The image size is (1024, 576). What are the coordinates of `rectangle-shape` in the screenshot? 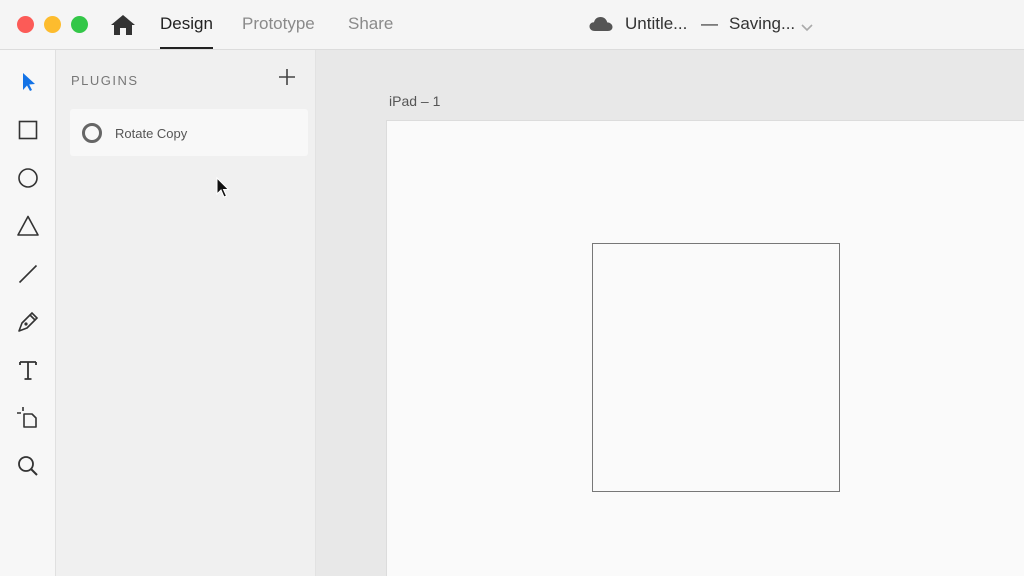 It's located at (716, 367).